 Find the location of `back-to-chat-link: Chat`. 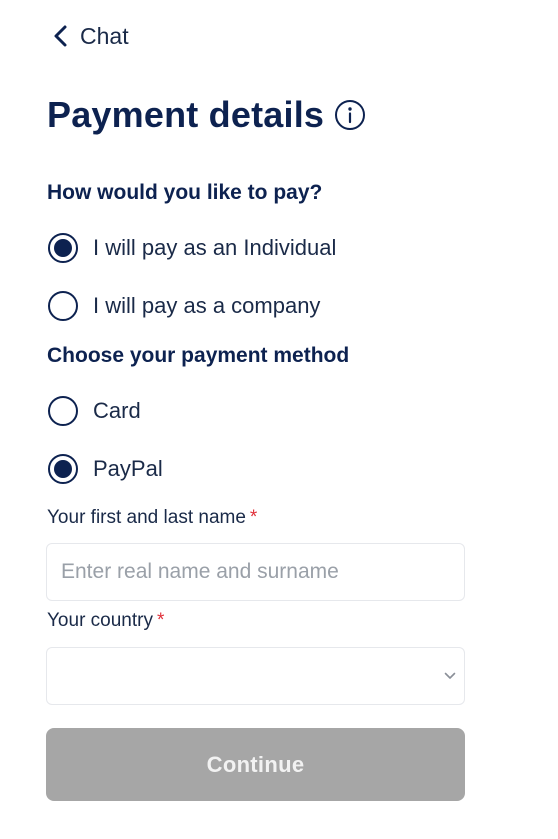

back-to-chat-link: Chat is located at coordinates (90, 36).